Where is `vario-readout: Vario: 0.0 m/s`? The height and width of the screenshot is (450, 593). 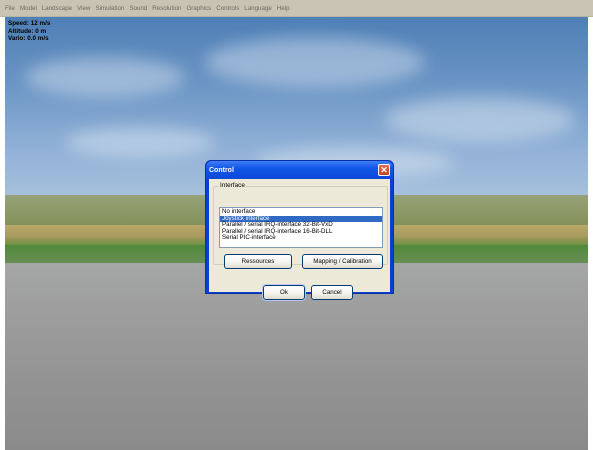
vario-readout: Vario: 0.0 m/s is located at coordinates (28, 39).